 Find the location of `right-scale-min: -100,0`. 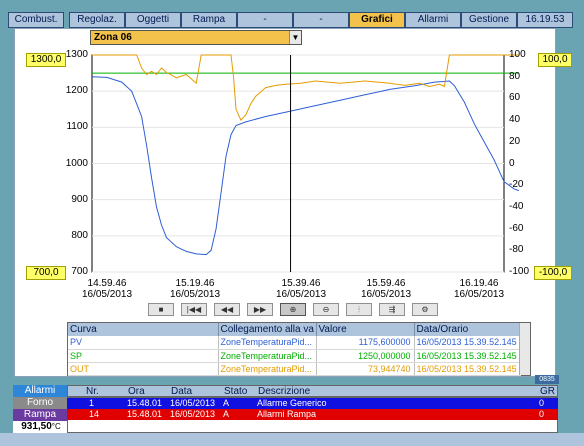

right-scale-min: -100,0 is located at coordinates (553, 273).